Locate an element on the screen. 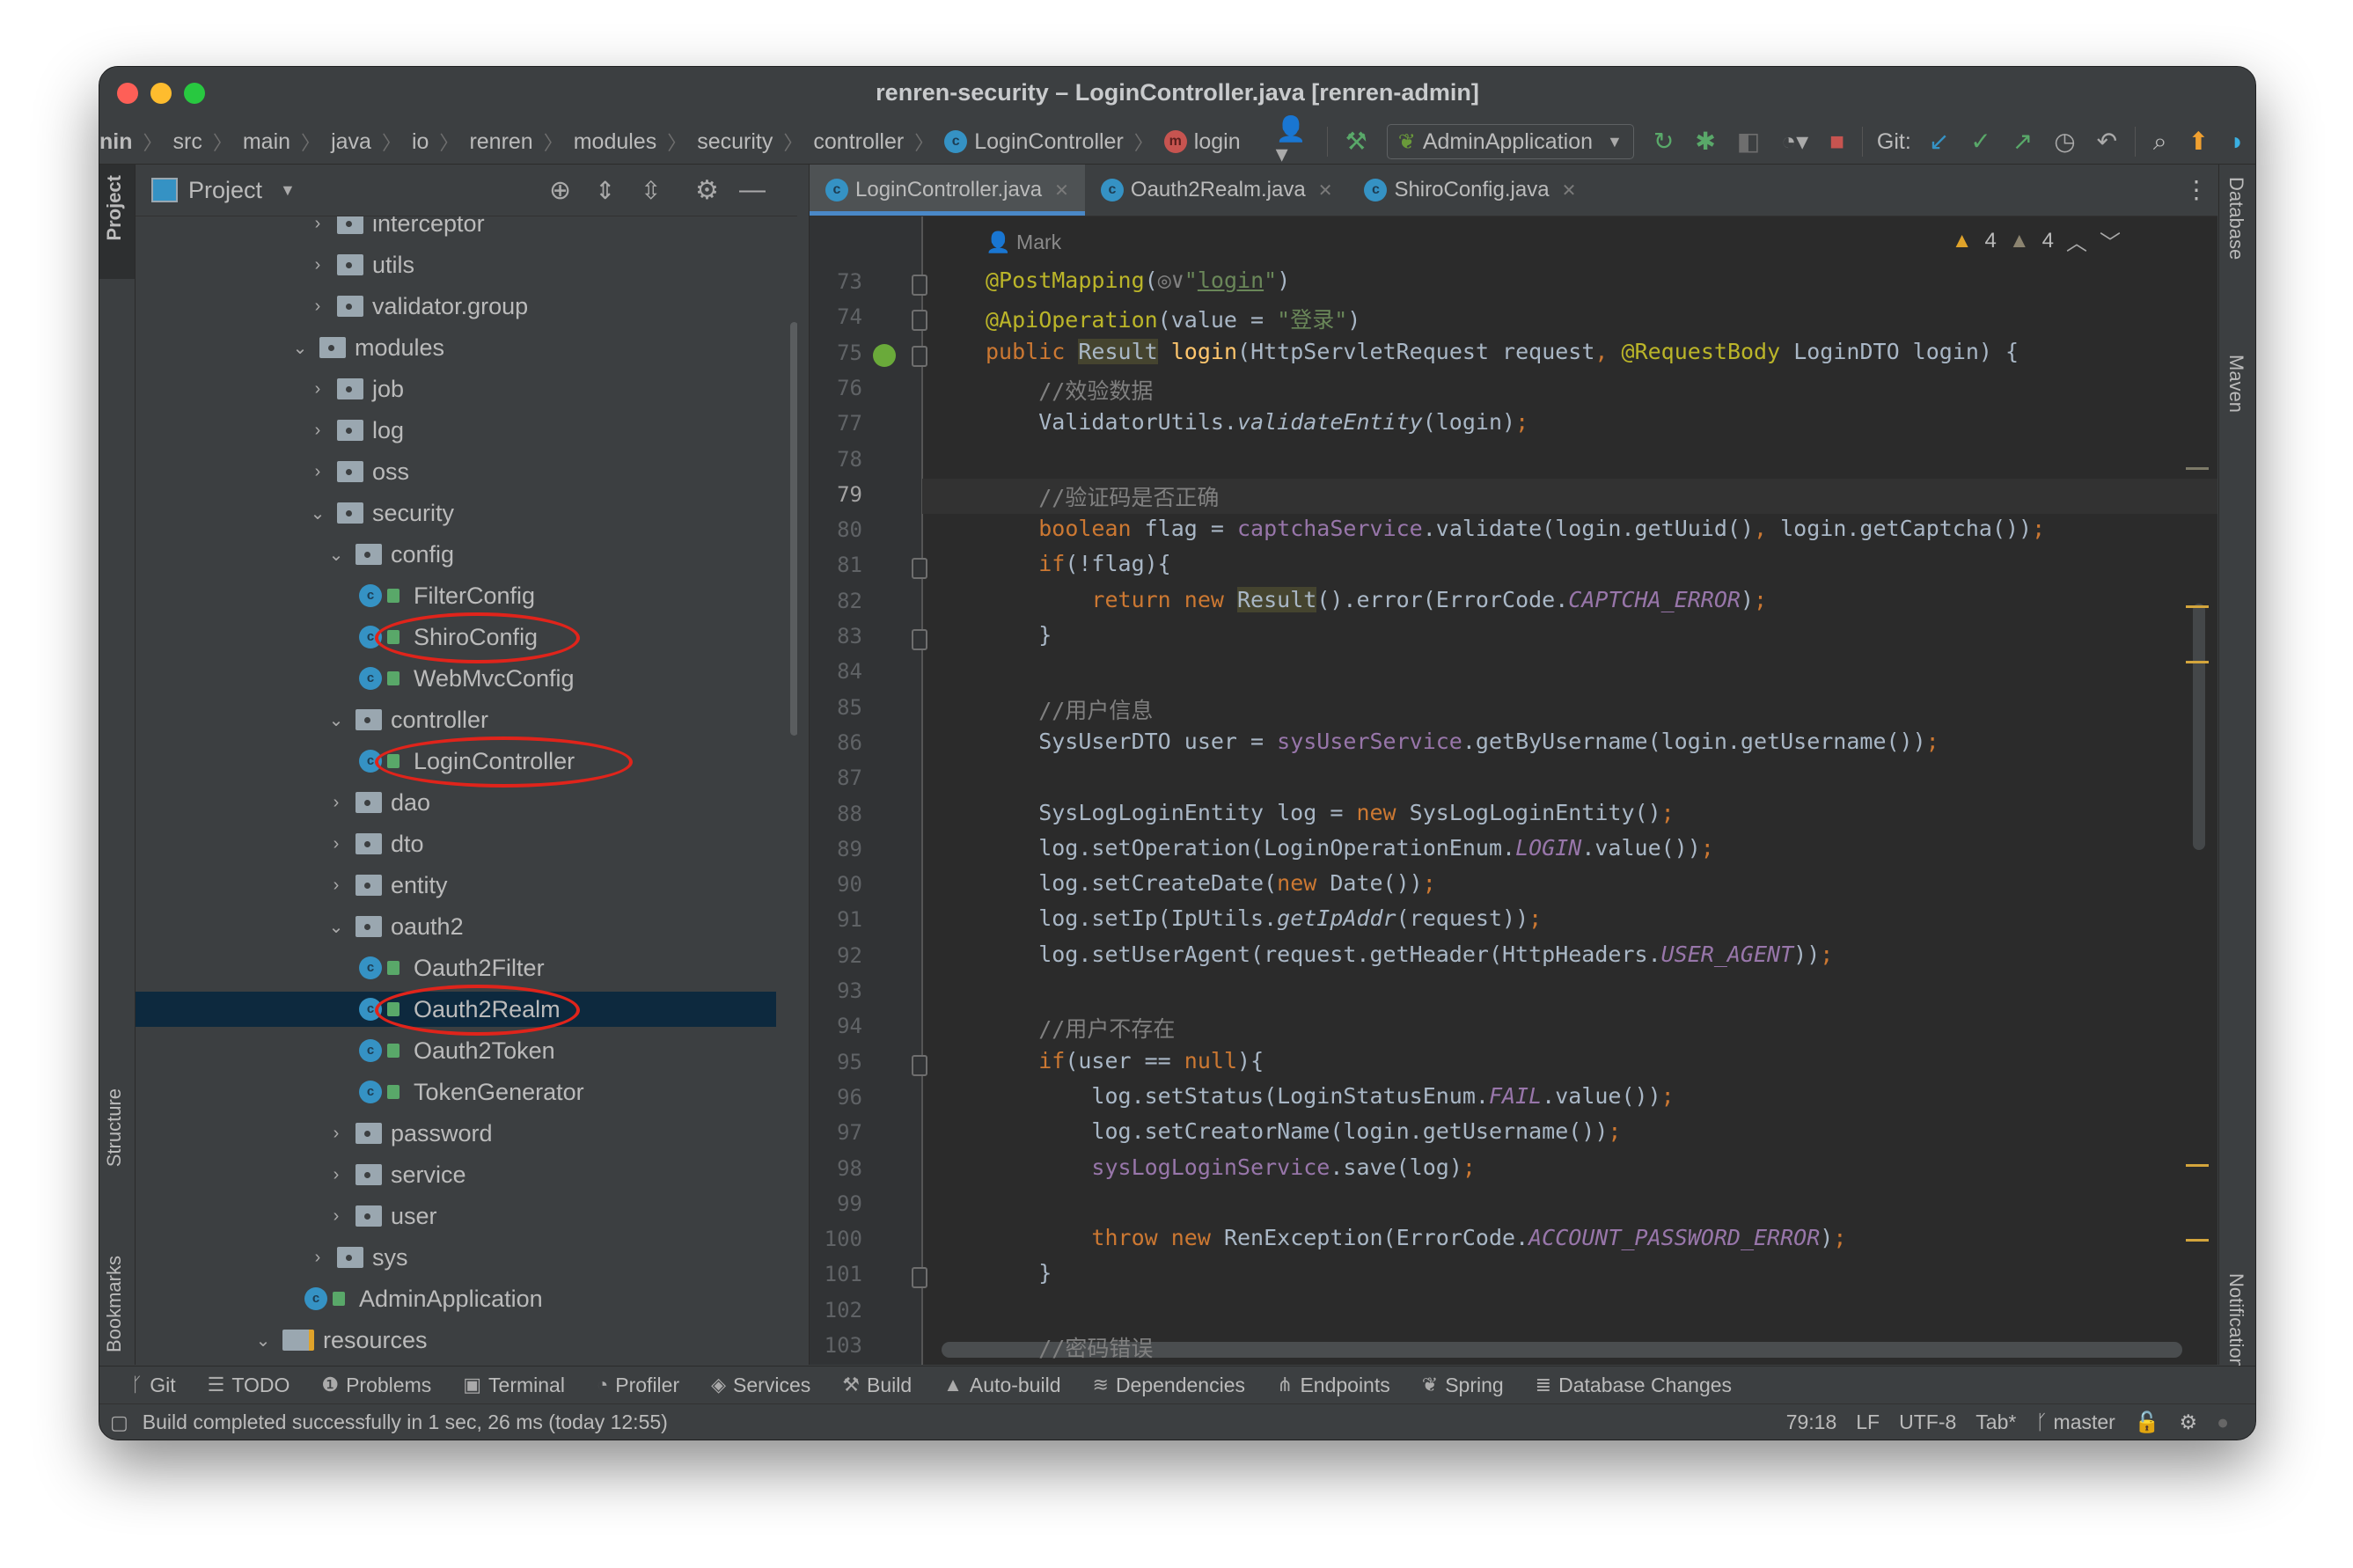 Image resolution: width=2353 pixels, height=1568 pixels. tree-item-folder: ⌄ security is located at coordinates (456, 513).